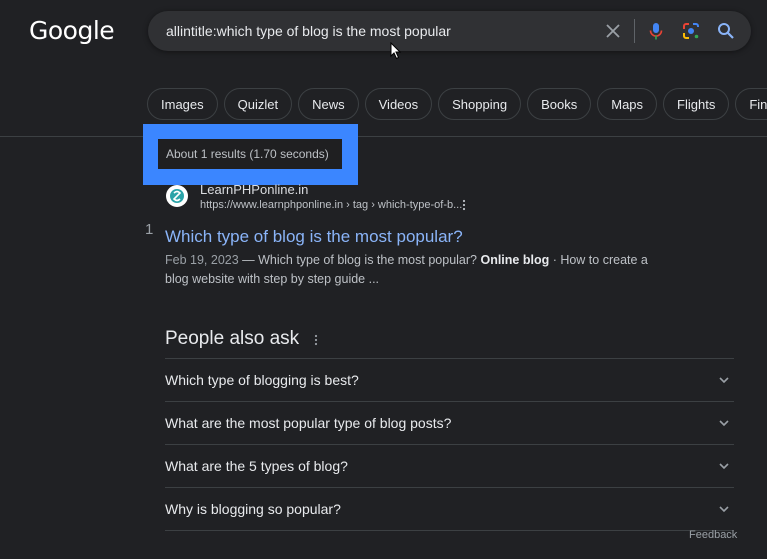  What do you see at coordinates (464, 205) in the screenshot?
I see `more-options-icon` at bounding box center [464, 205].